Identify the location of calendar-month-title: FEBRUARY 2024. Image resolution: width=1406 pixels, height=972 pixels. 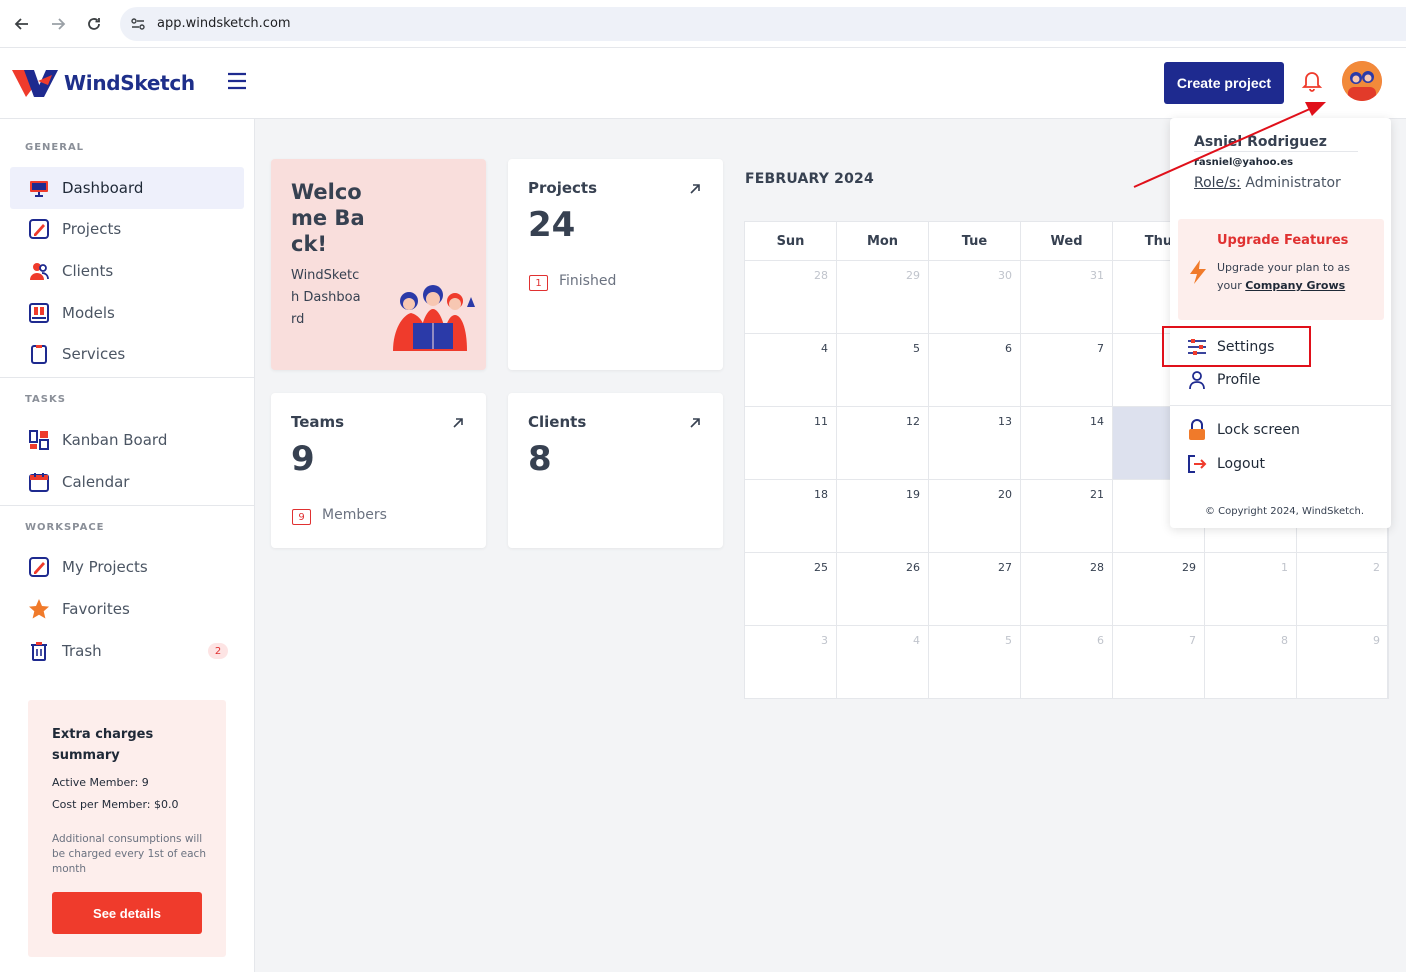
(809, 179).